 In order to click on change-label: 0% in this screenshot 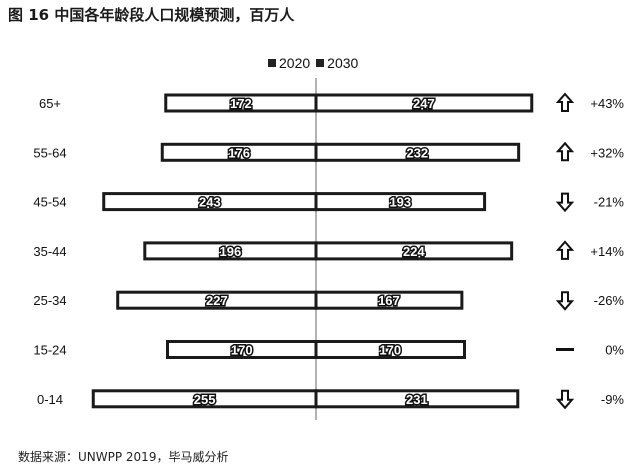, I will do `click(614, 350)`.